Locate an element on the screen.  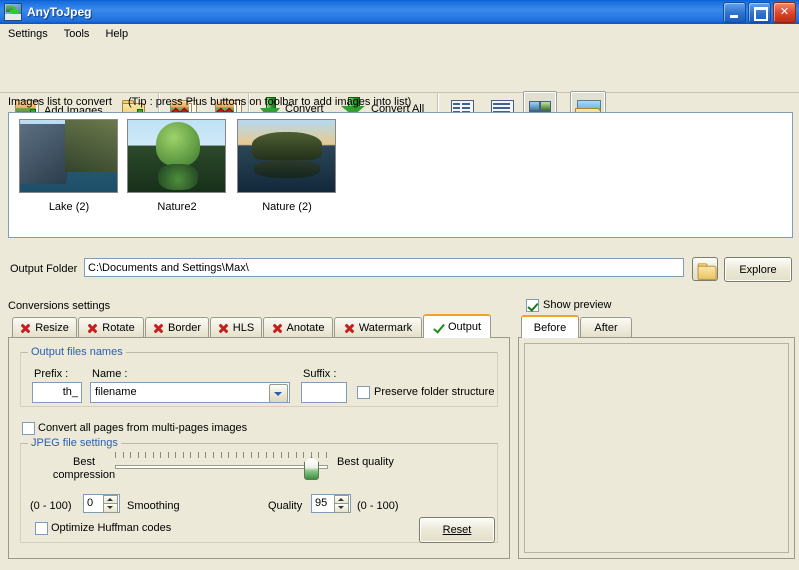
tab-rotate: Rotate is located at coordinates (111, 327).